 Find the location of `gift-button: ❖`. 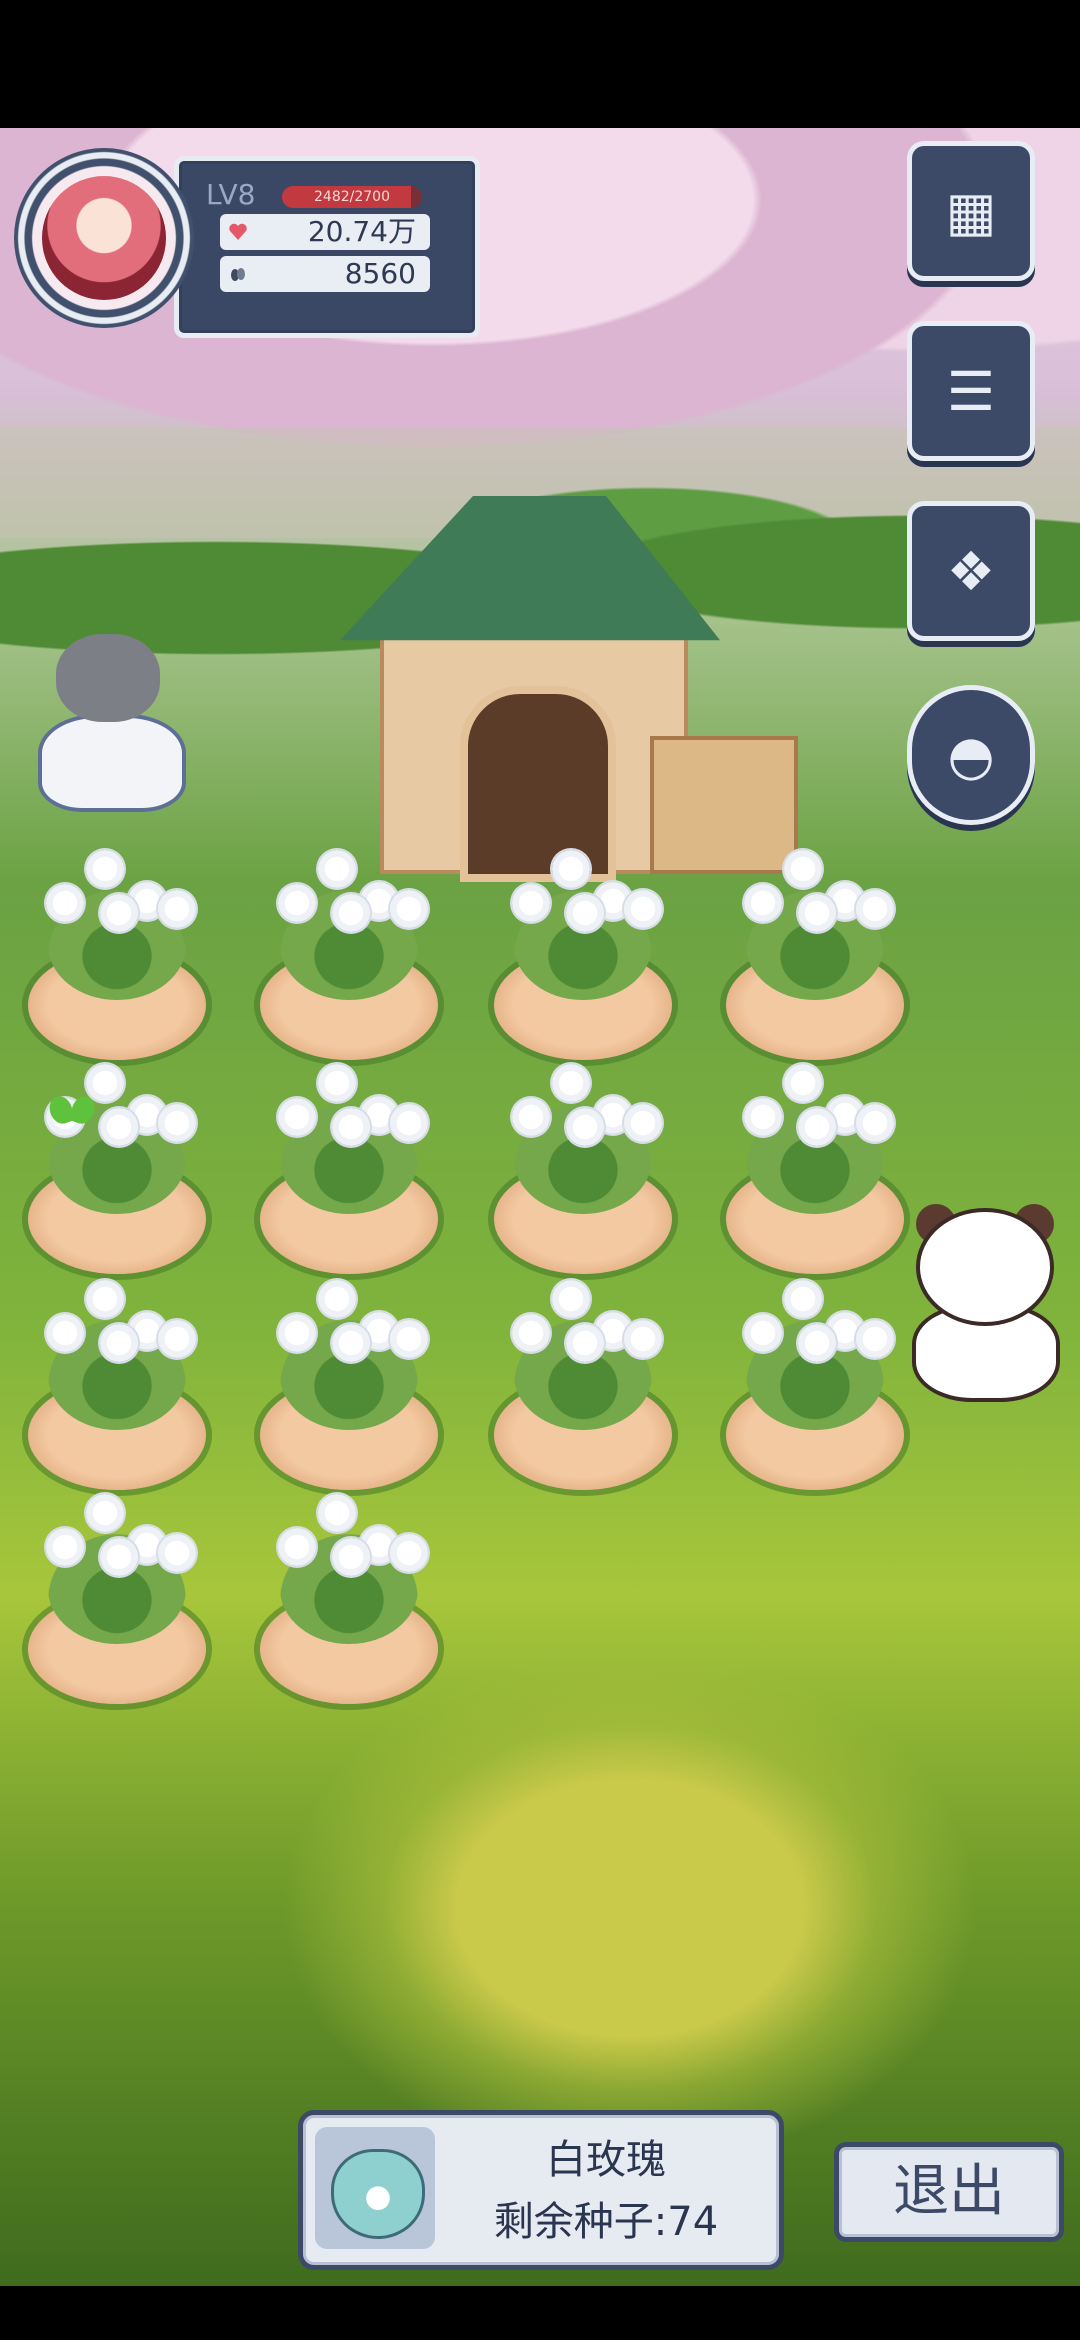

gift-button: ❖ is located at coordinates (971, 571).